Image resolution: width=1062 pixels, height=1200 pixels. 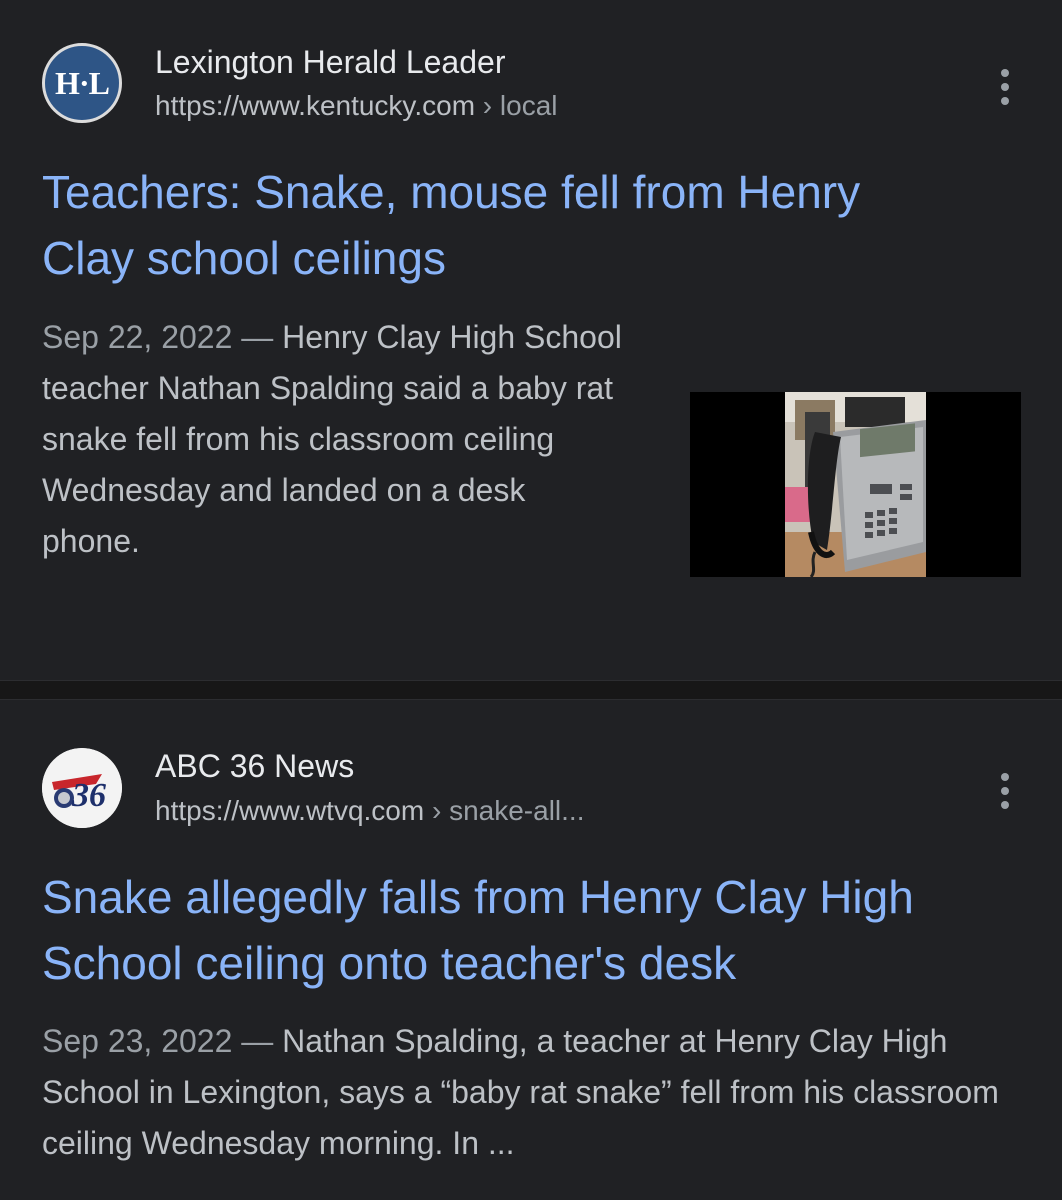 What do you see at coordinates (254, 766) in the screenshot?
I see `site-name: ABC 36 News` at bounding box center [254, 766].